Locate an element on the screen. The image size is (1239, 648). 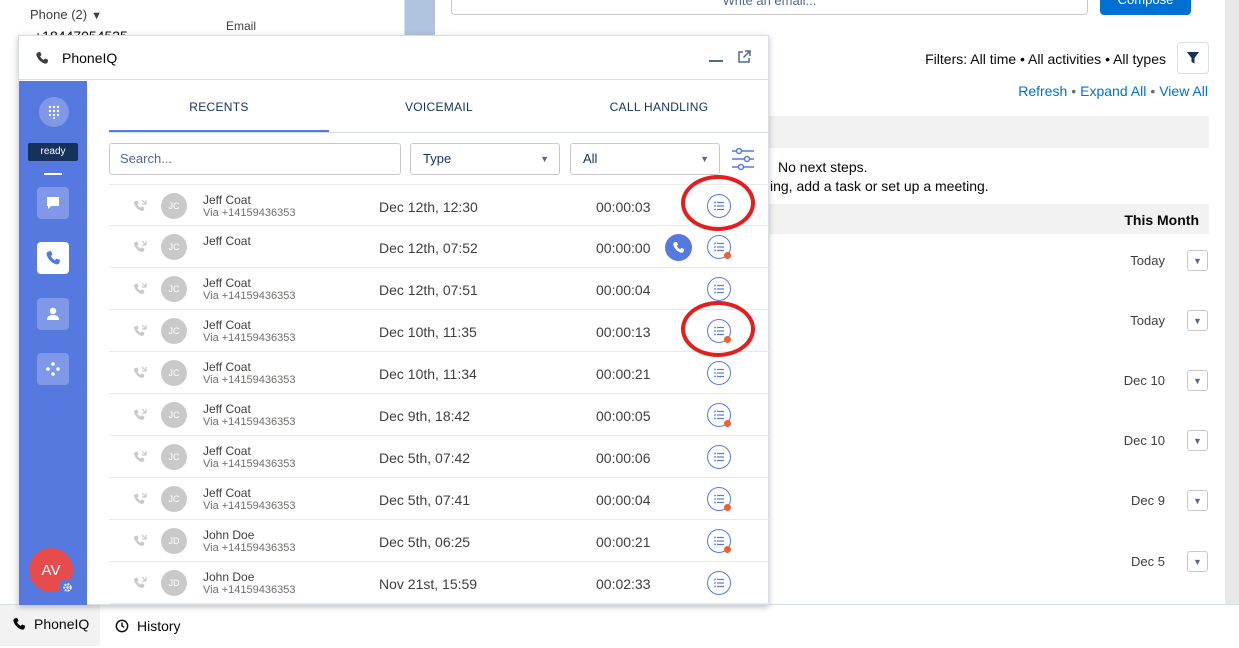
call-back-button is located at coordinates (678, 247).